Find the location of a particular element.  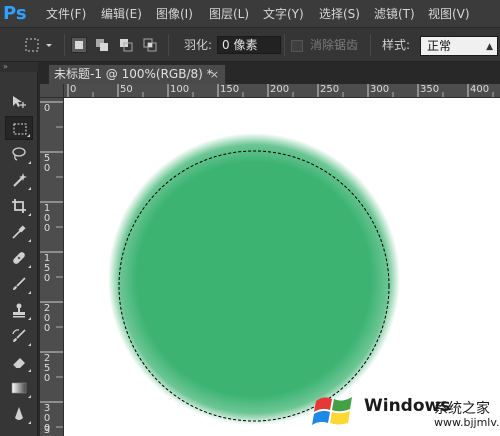

feather-label: 羽化: is located at coordinates (198, 45).